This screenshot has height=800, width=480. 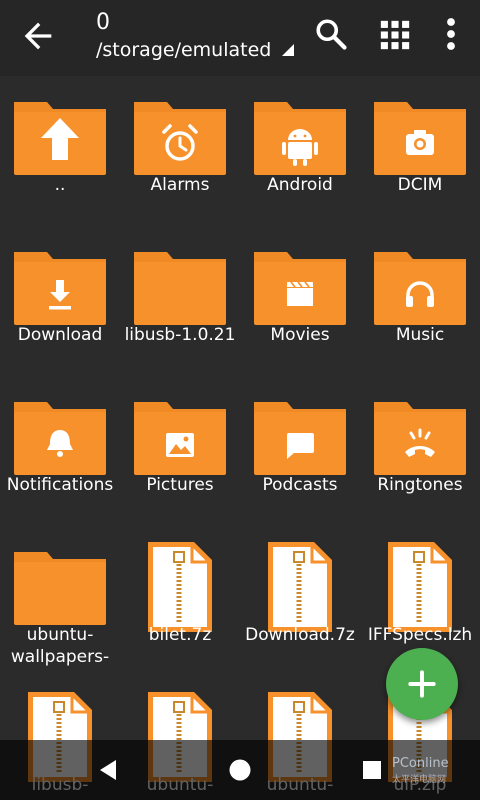 I want to click on nav-recents-icon, so click(x=372, y=770).